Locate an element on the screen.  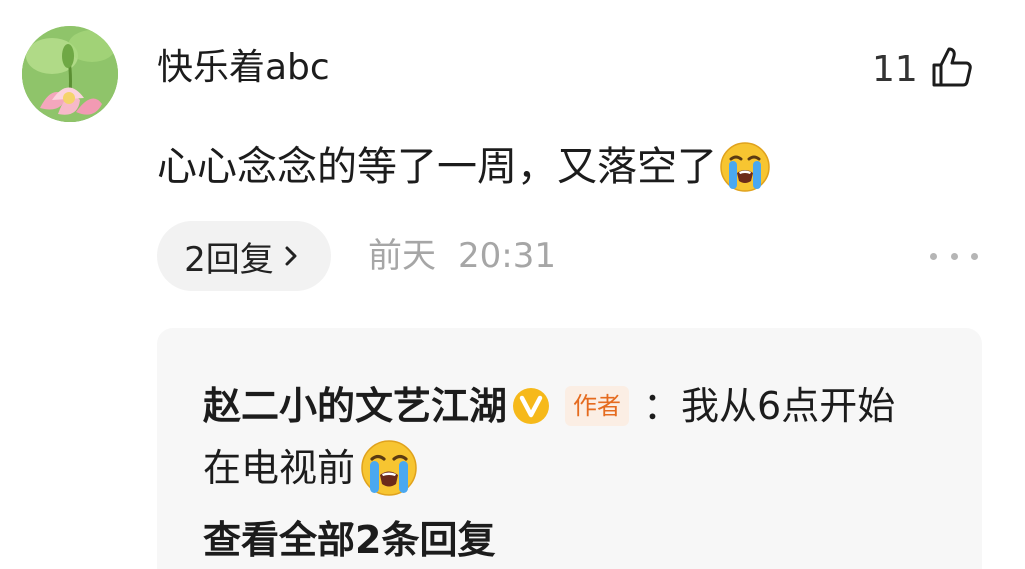
reply-text-line2: 在电视前 is located at coordinates (279, 468).